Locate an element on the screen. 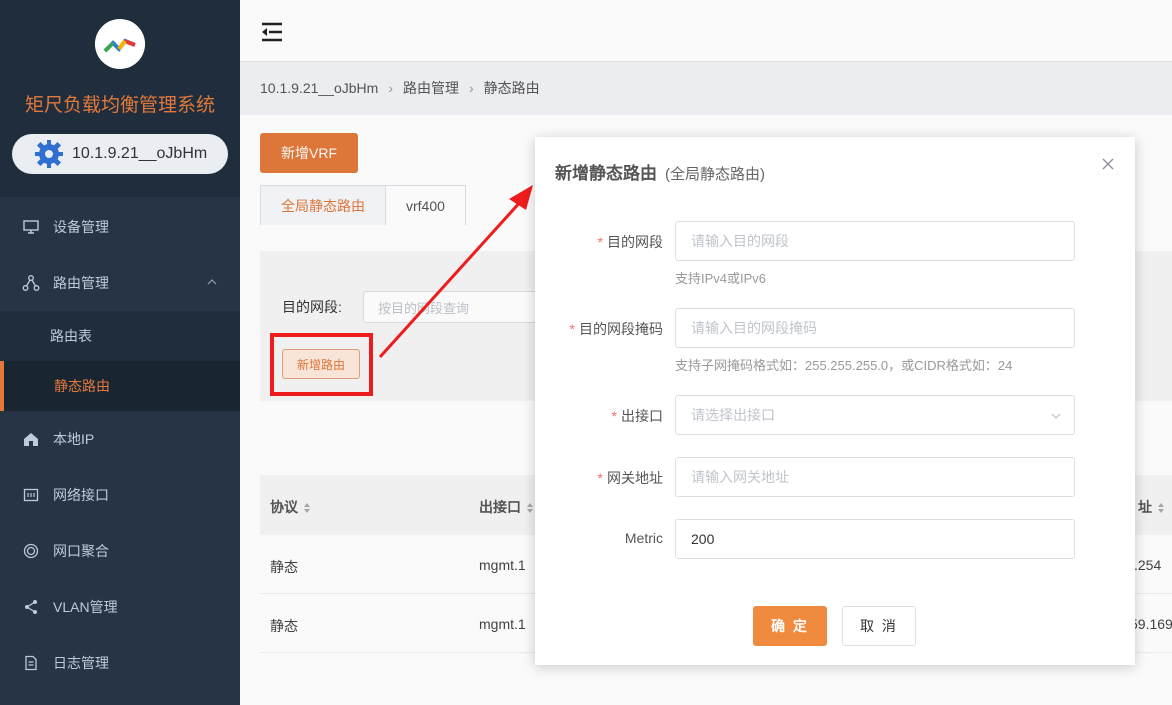  monitor-icon is located at coordinates (31, 227).